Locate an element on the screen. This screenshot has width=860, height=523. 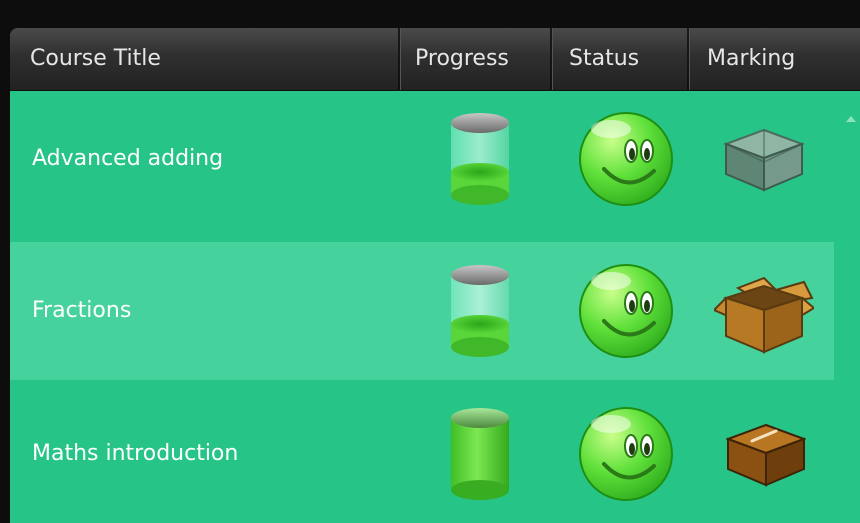
empty-transparent-box-icon is located at coordinates (764, 159).